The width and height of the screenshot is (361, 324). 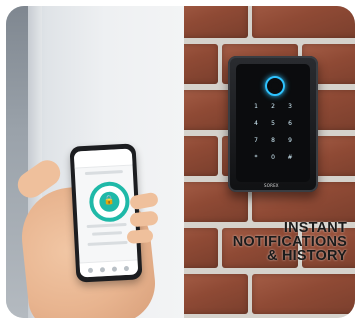 I want to click on caption-line: NOTIFICATIONS, so click(x=289, y=242).